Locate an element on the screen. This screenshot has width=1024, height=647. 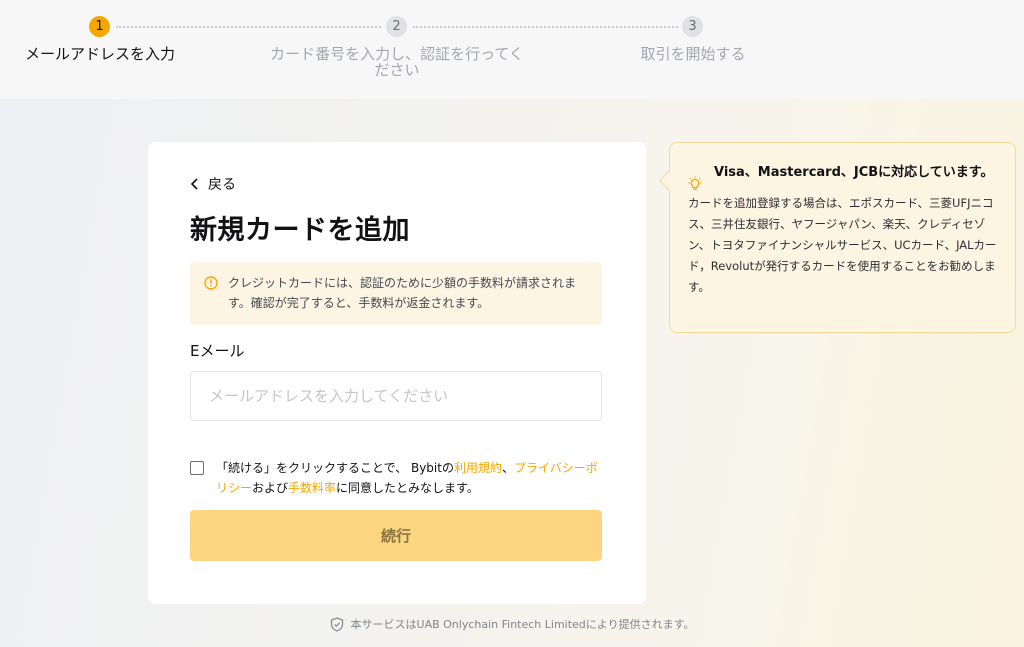
shield-check-icon is located at coordinates (336, 624).